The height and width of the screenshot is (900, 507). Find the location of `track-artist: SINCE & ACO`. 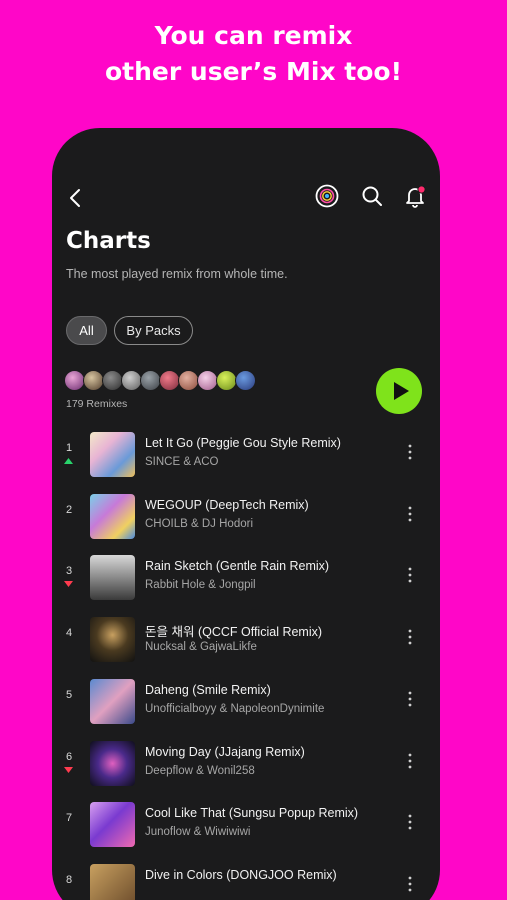

track-artist: SINCE & ACO is located at coordinates (182, 462).